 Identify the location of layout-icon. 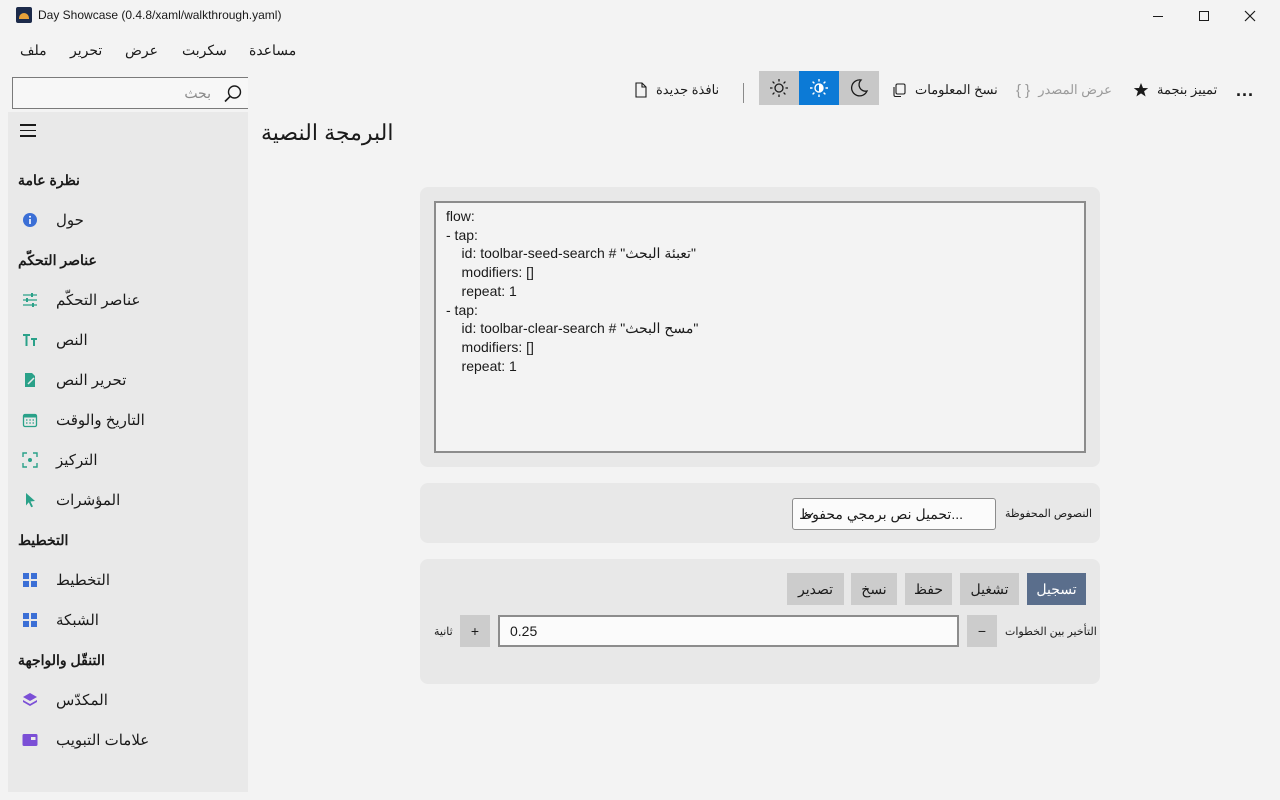
(30, 580).